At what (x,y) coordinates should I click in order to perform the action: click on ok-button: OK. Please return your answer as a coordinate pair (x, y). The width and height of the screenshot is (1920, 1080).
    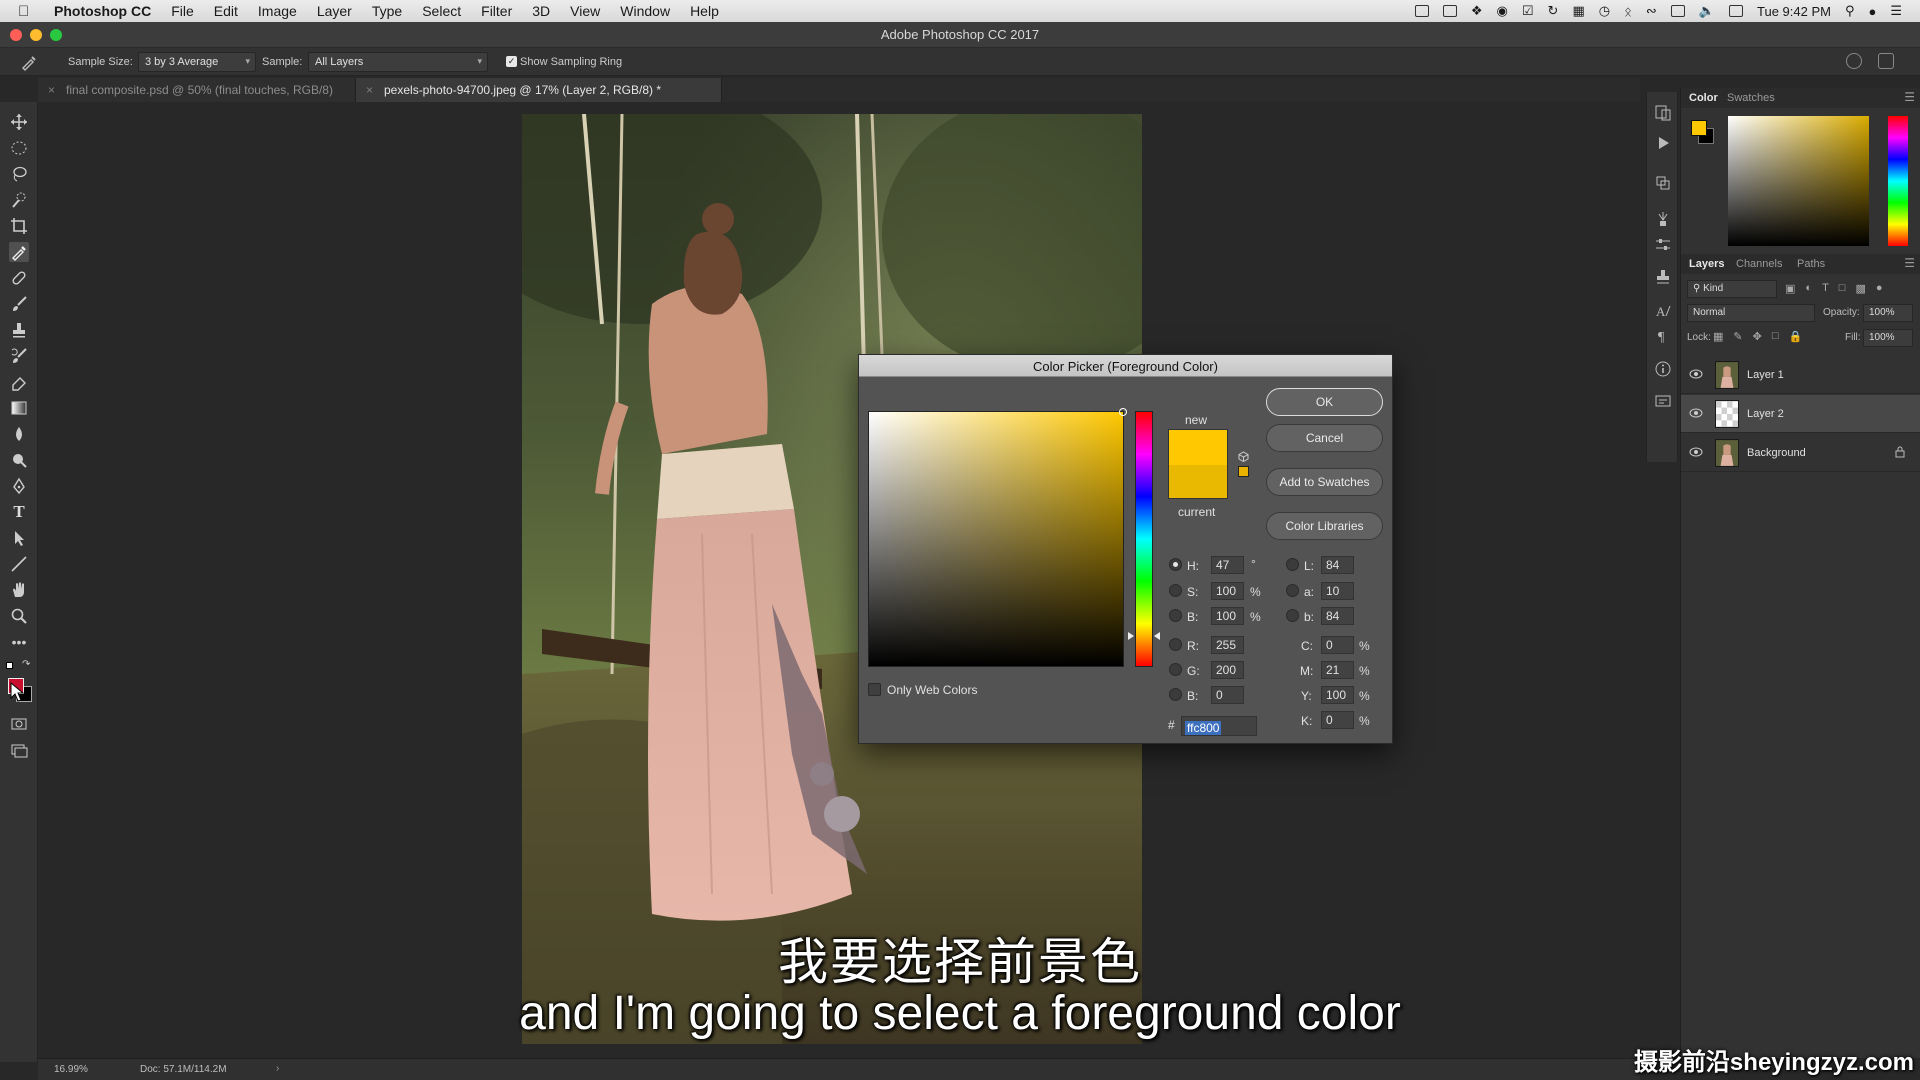
    Looking at the image, I should click on (1324, 402).